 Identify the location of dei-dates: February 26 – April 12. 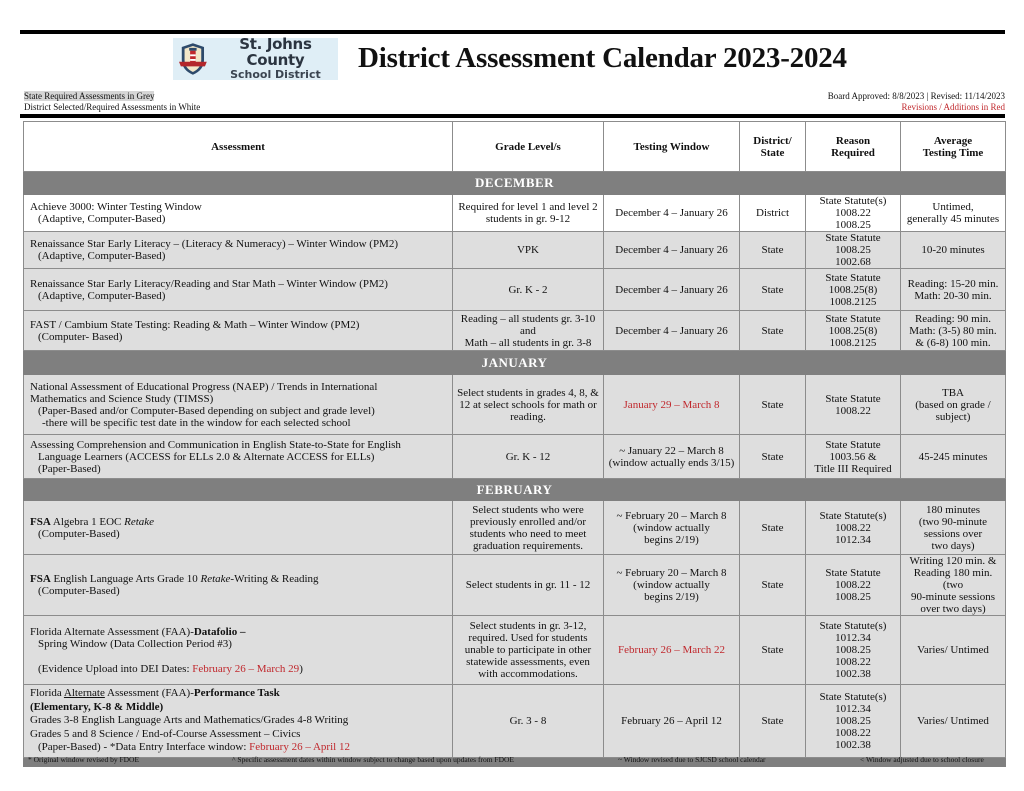
(299, 747).